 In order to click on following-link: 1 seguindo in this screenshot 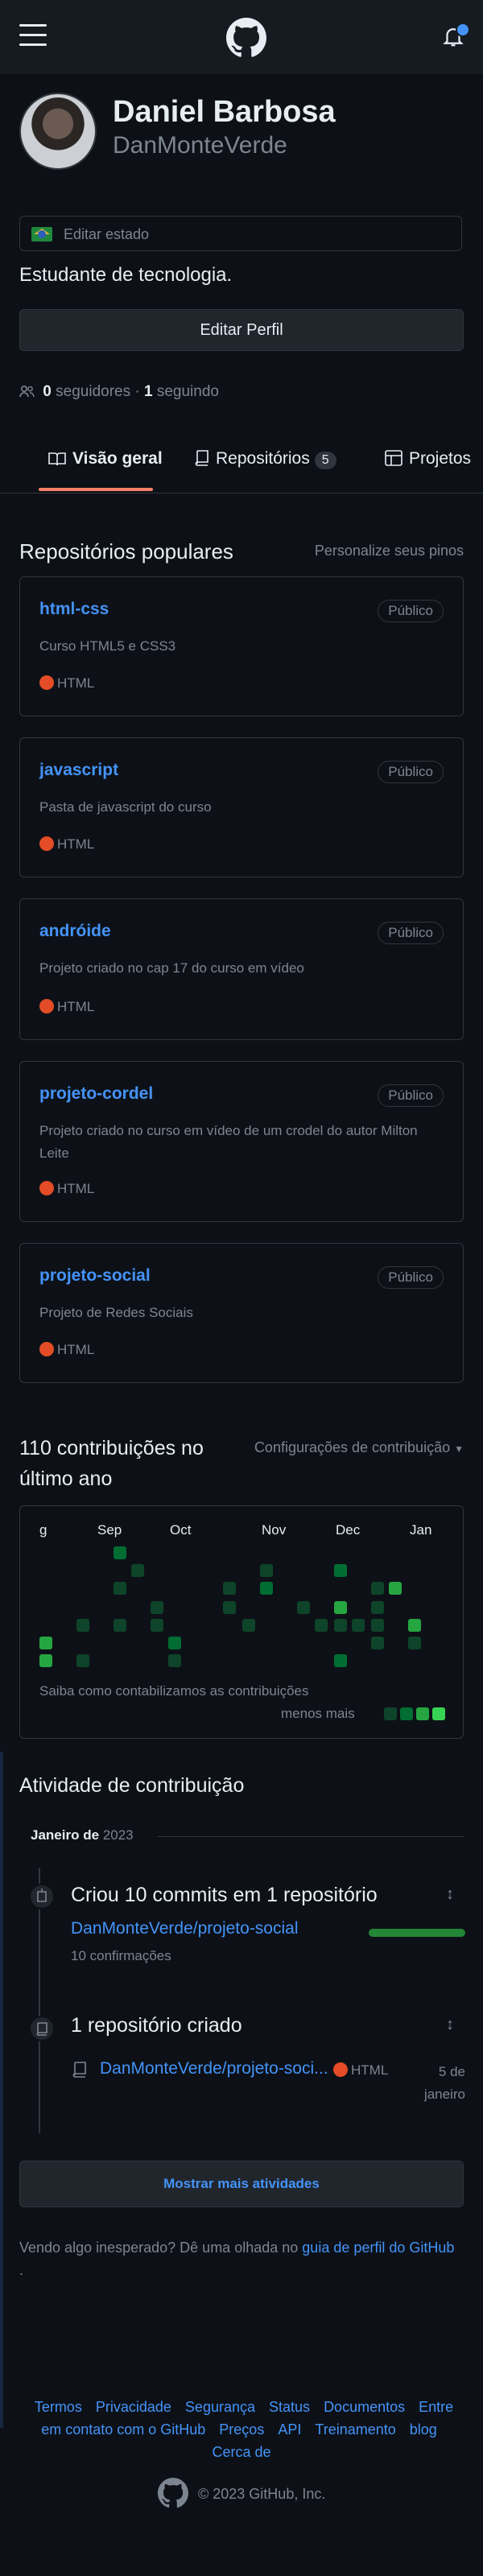, I will do `click(181, 391)`.